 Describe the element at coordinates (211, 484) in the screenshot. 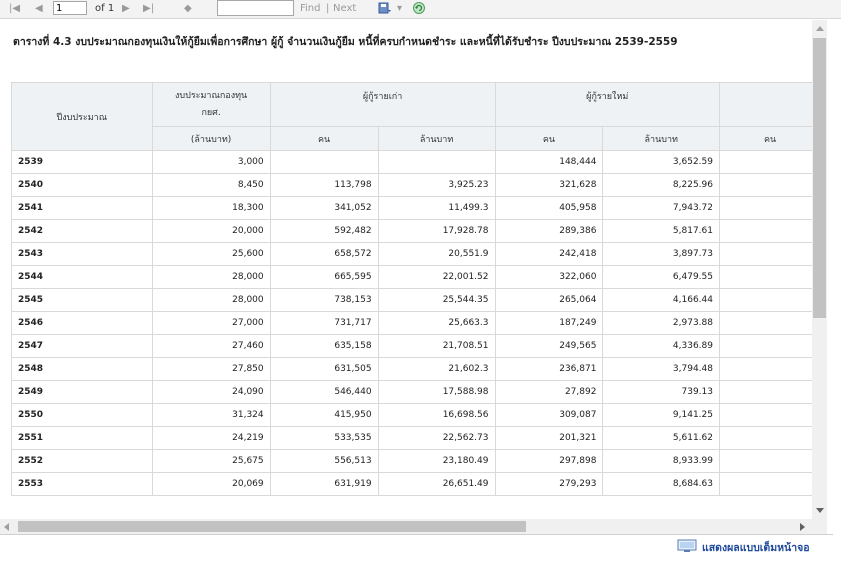

I see `cell-budget: 20,069` at that location.